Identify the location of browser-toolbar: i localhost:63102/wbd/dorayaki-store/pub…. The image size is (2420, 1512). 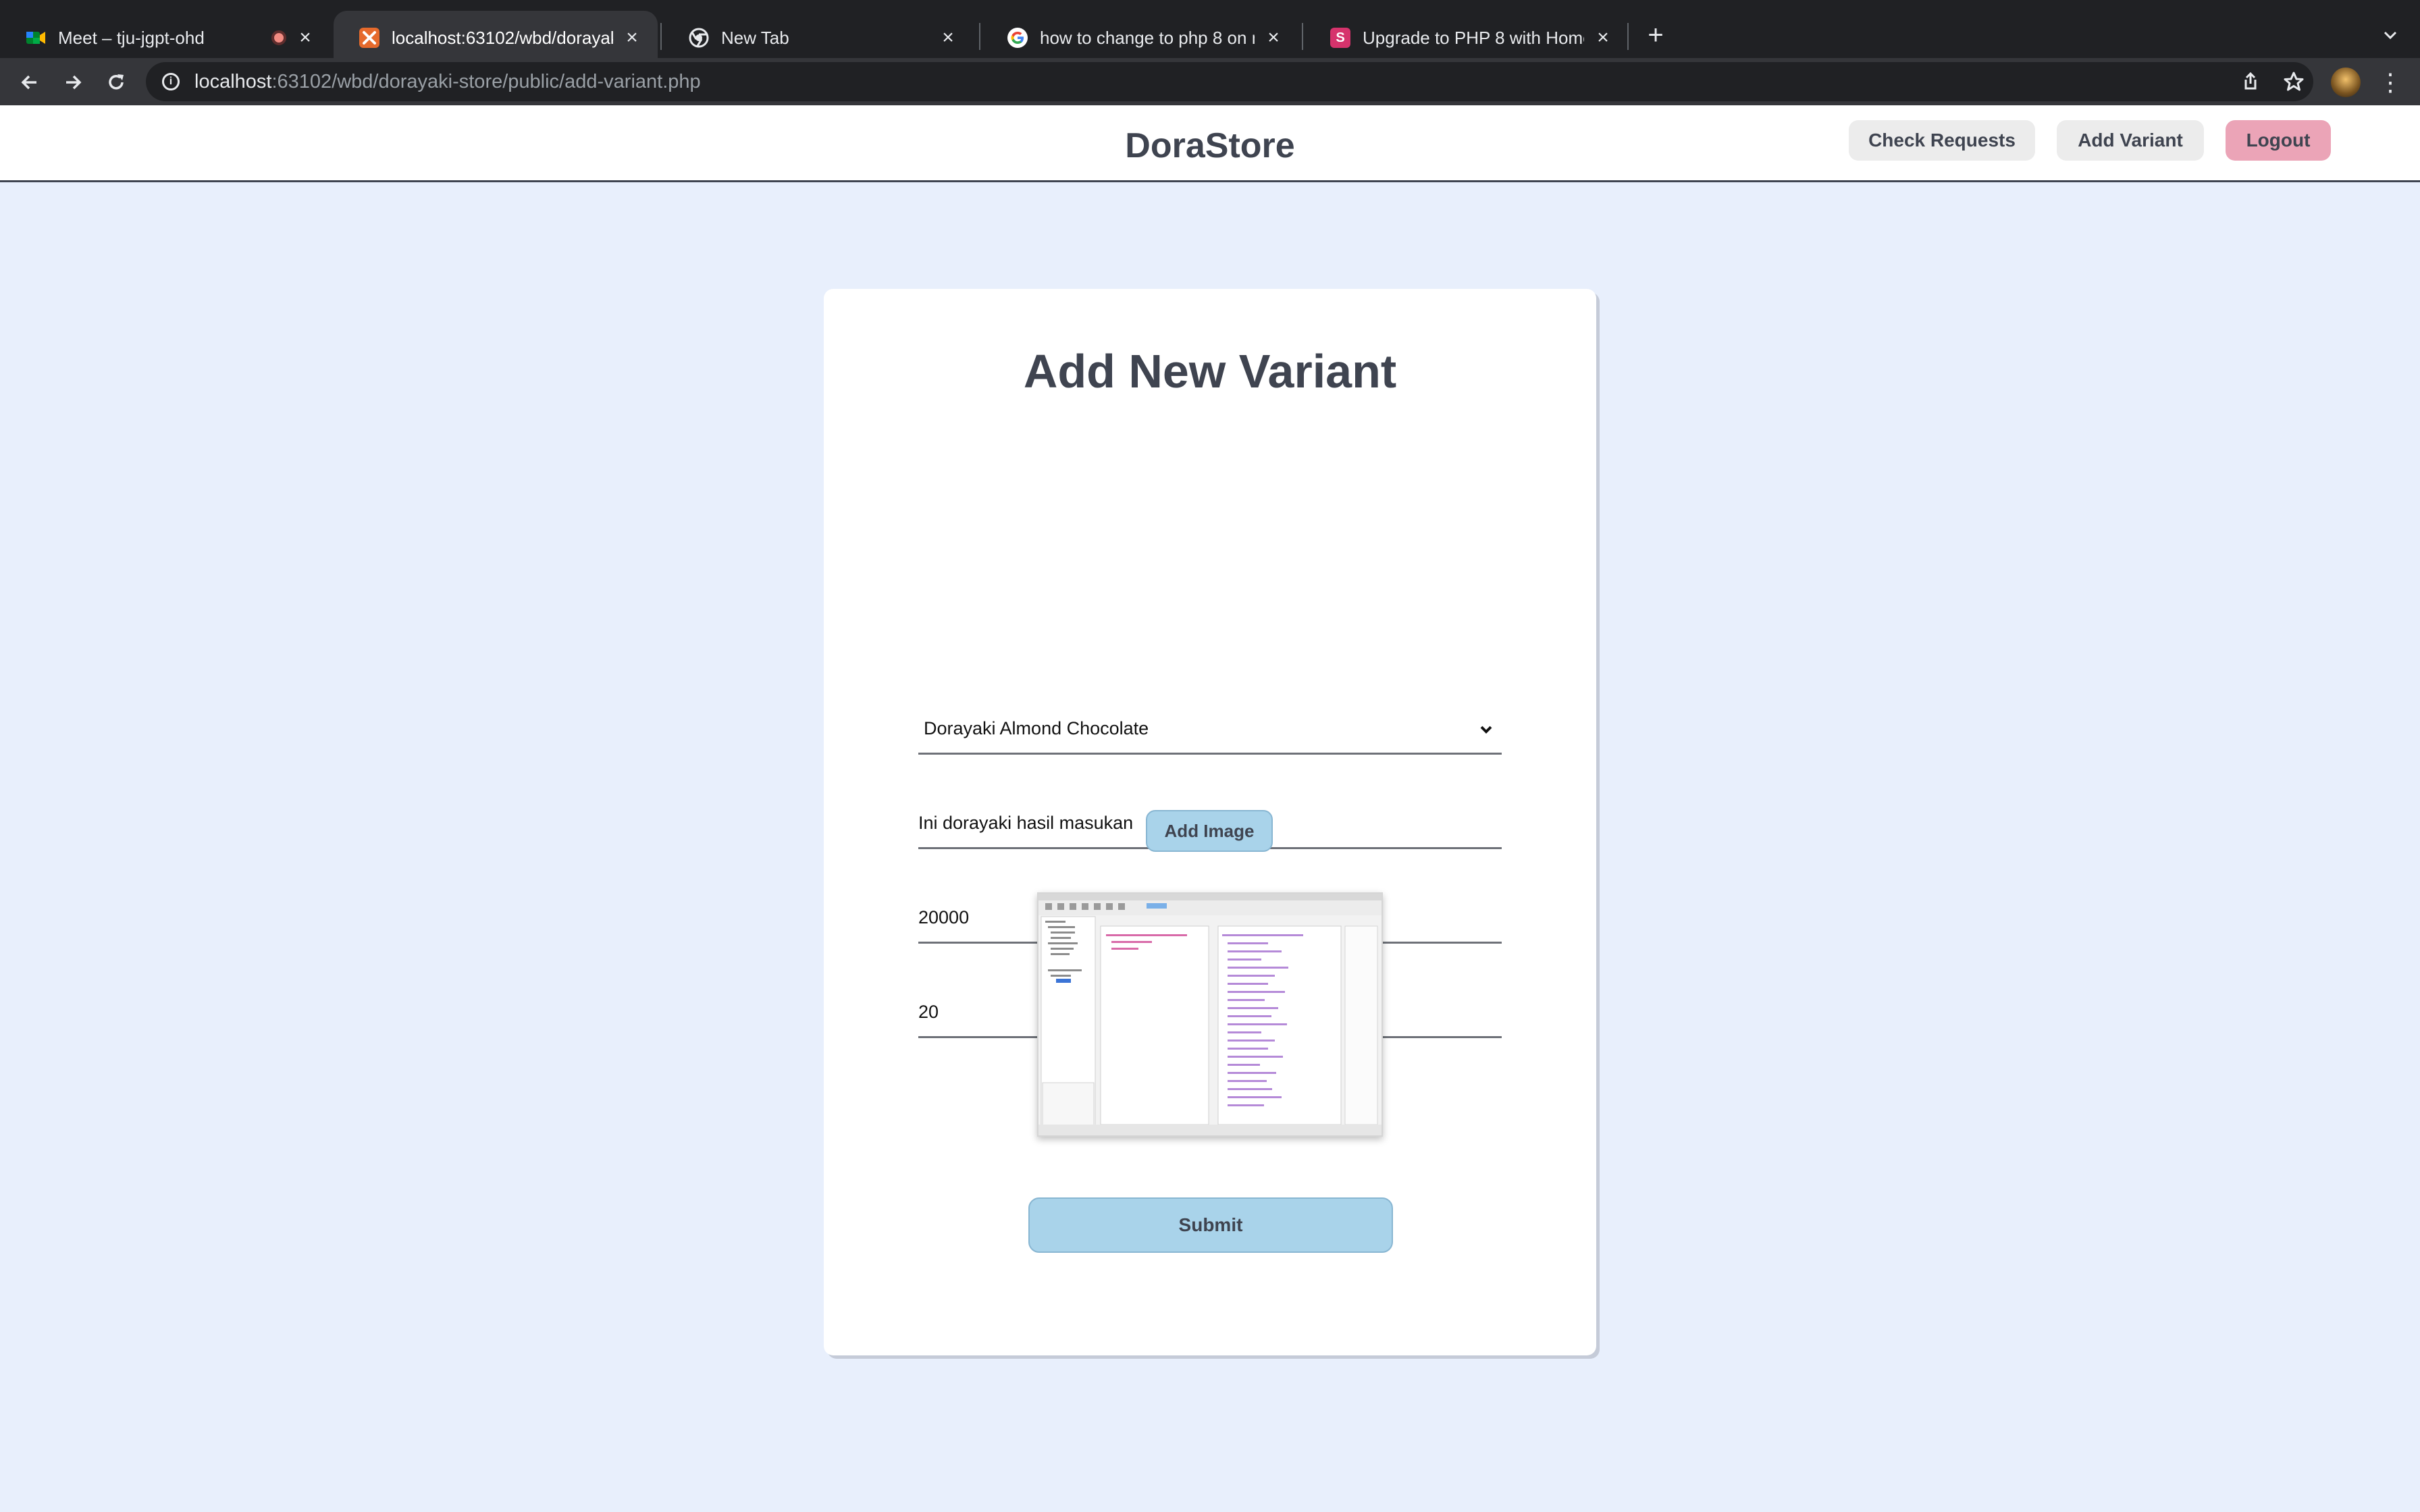
(1210, 81).